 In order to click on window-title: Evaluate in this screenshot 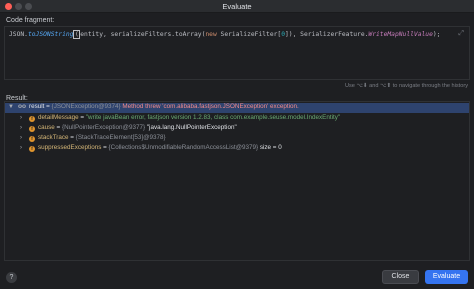, I will do `click(237, 6)`.